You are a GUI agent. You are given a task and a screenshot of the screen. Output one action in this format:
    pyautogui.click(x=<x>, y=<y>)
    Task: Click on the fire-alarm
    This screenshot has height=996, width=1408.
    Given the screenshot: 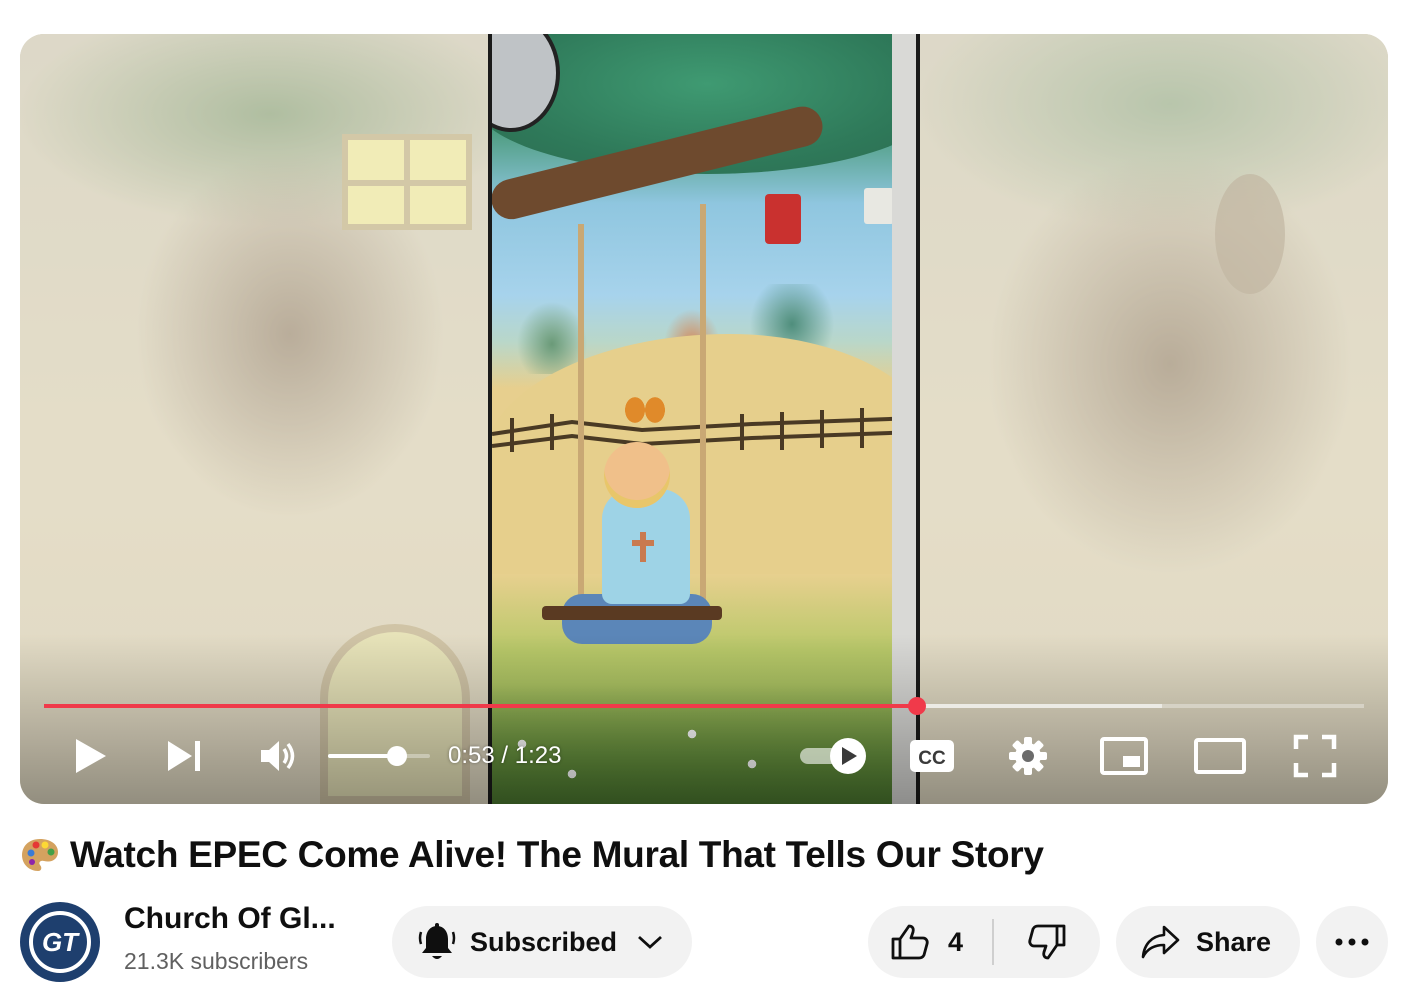 What is the action you would take?
    pyautogui.click(x=783, y=219)
    